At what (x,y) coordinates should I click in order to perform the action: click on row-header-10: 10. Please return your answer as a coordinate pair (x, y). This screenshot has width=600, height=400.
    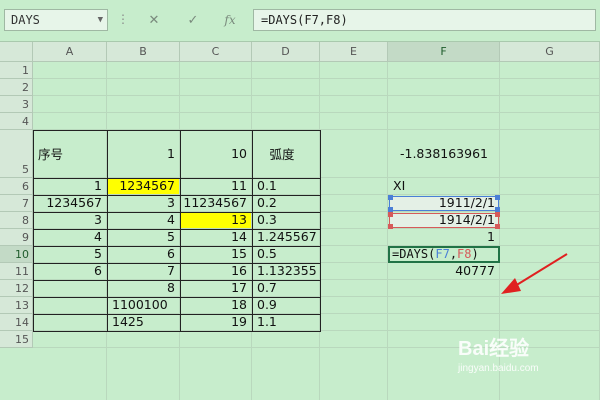
    Looking at the image, I should click on (16, 254).